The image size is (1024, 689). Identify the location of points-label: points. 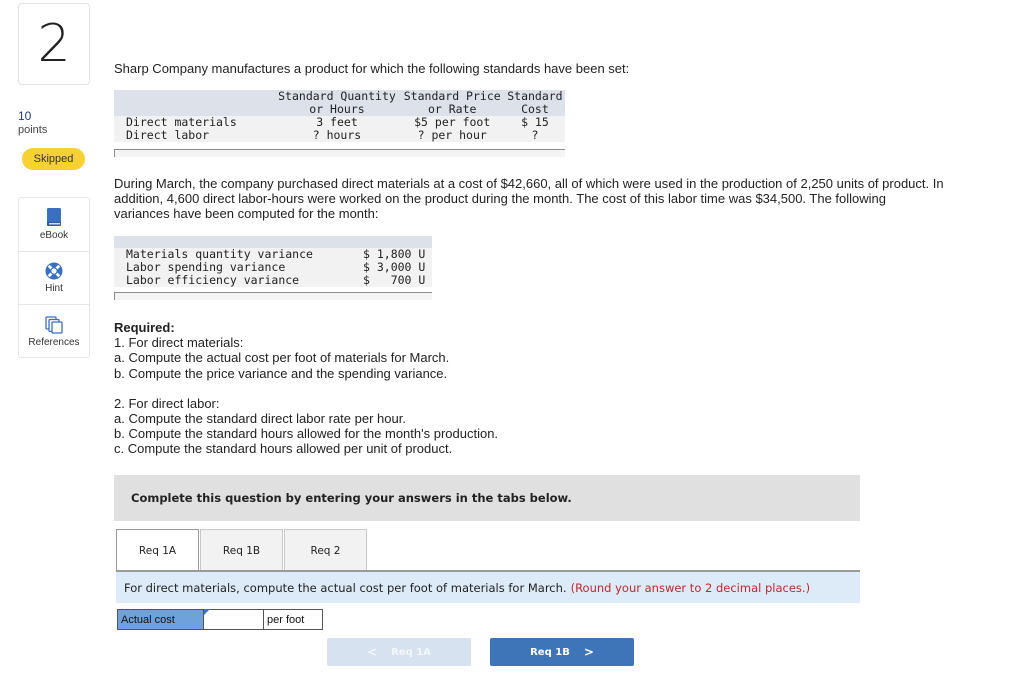
(33, 130).